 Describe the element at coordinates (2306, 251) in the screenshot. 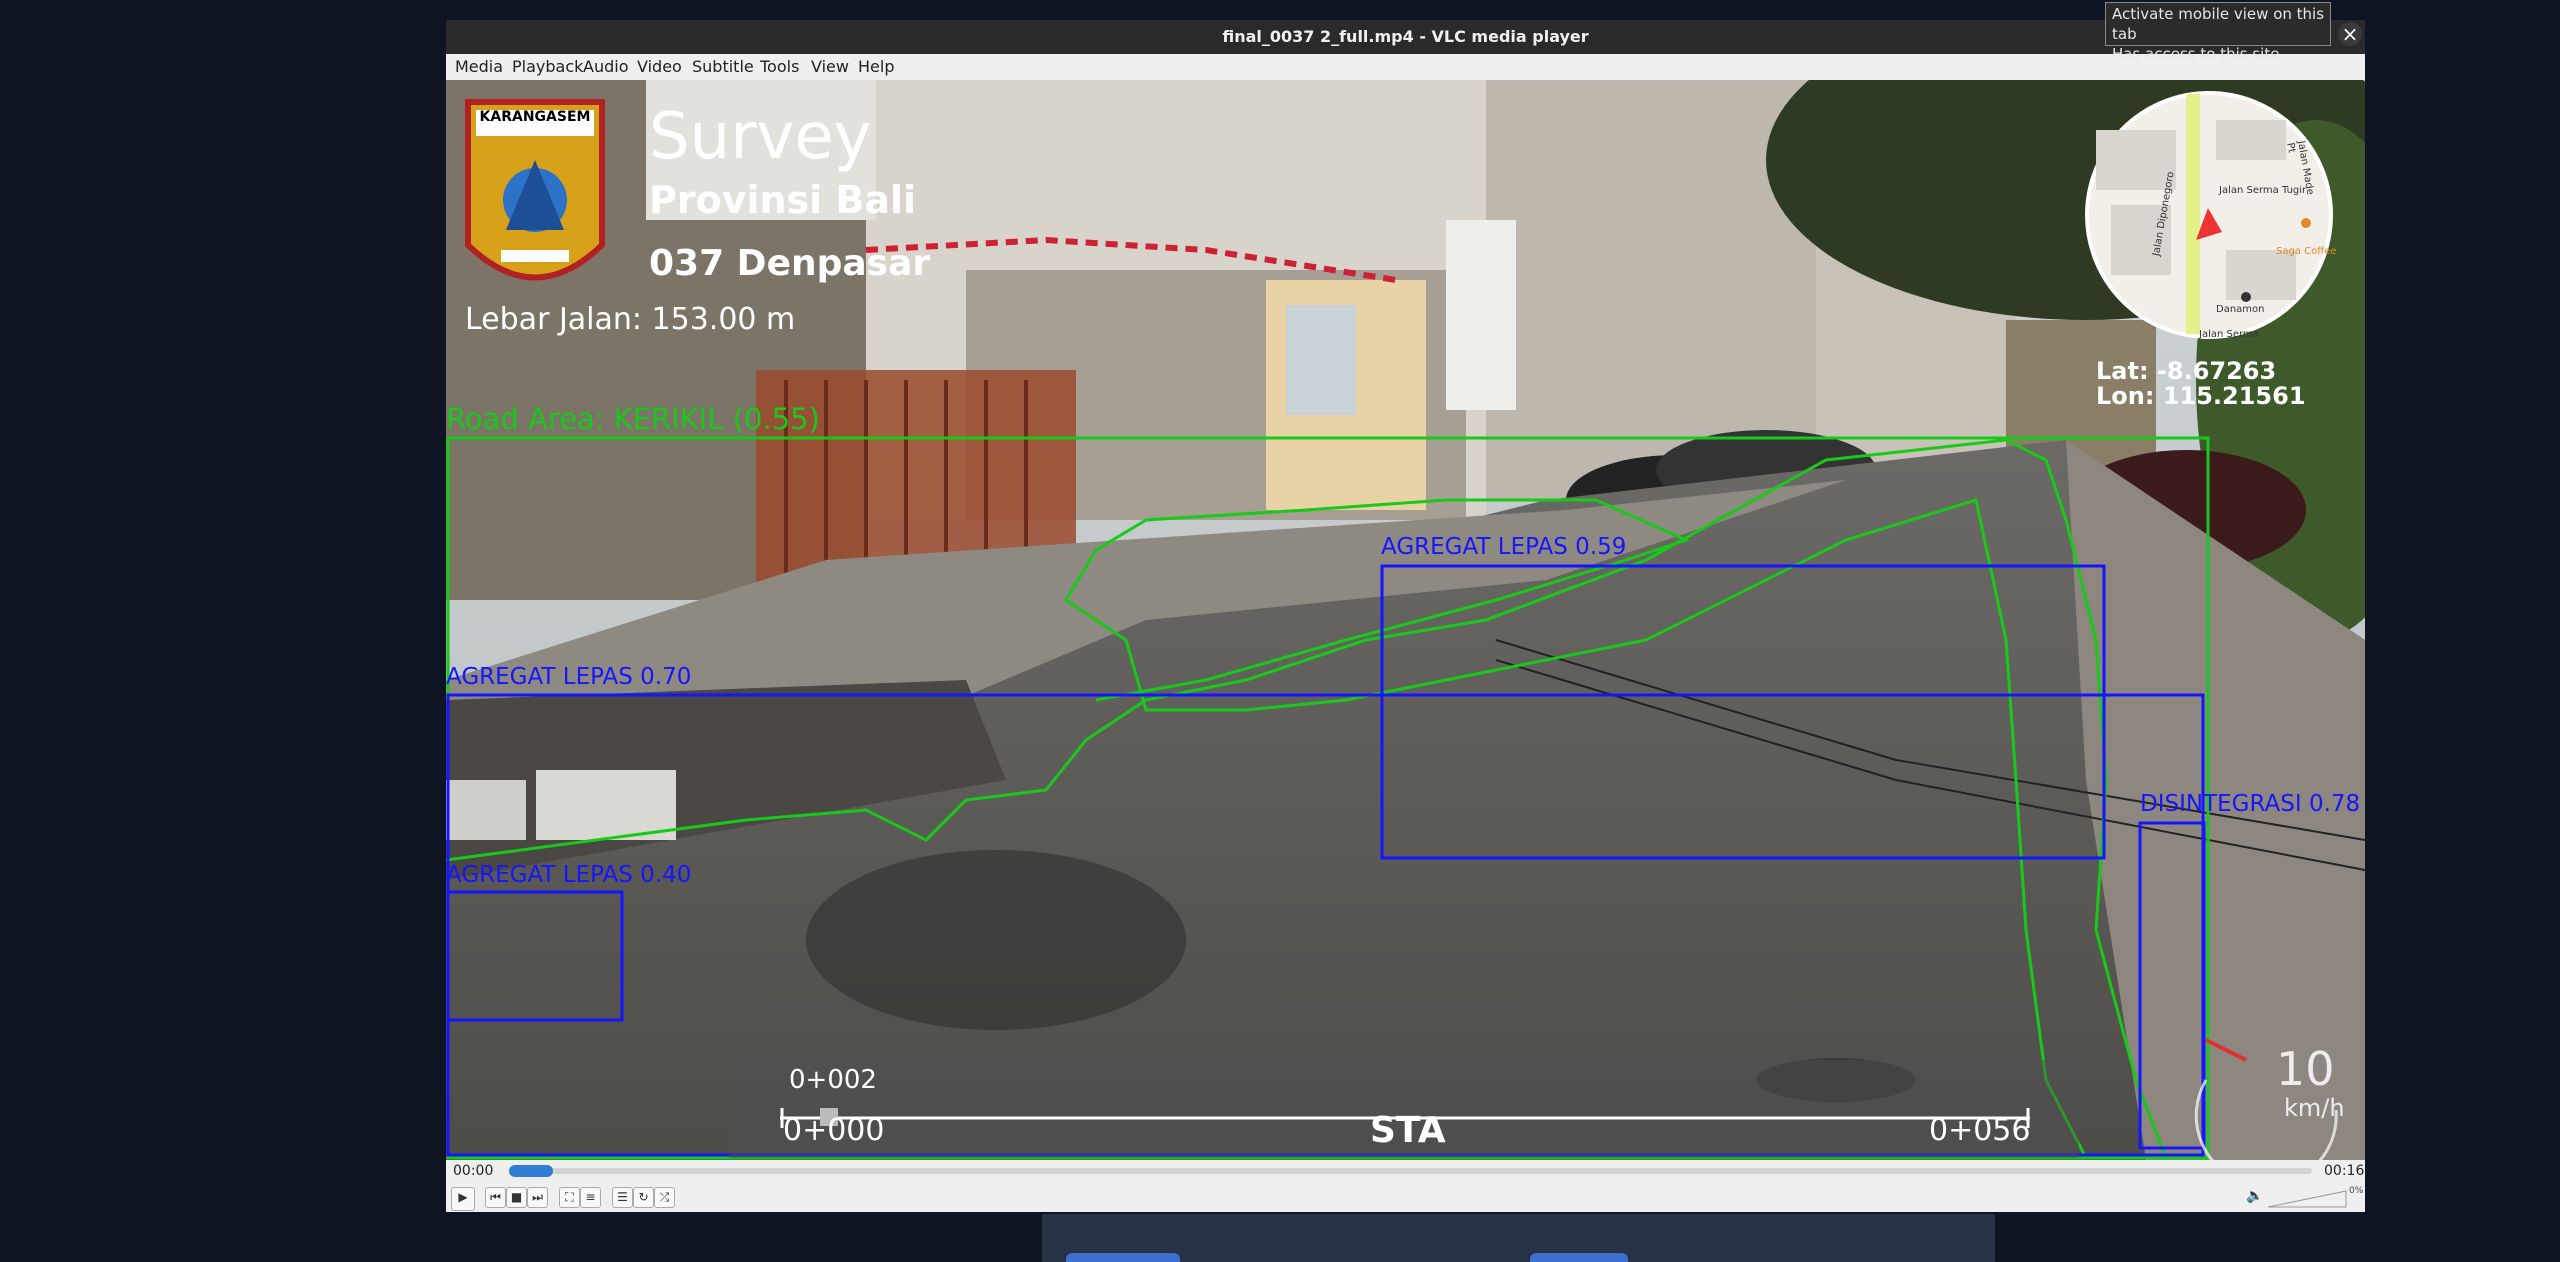

I see `map-label: Saga Coffee` at that location.